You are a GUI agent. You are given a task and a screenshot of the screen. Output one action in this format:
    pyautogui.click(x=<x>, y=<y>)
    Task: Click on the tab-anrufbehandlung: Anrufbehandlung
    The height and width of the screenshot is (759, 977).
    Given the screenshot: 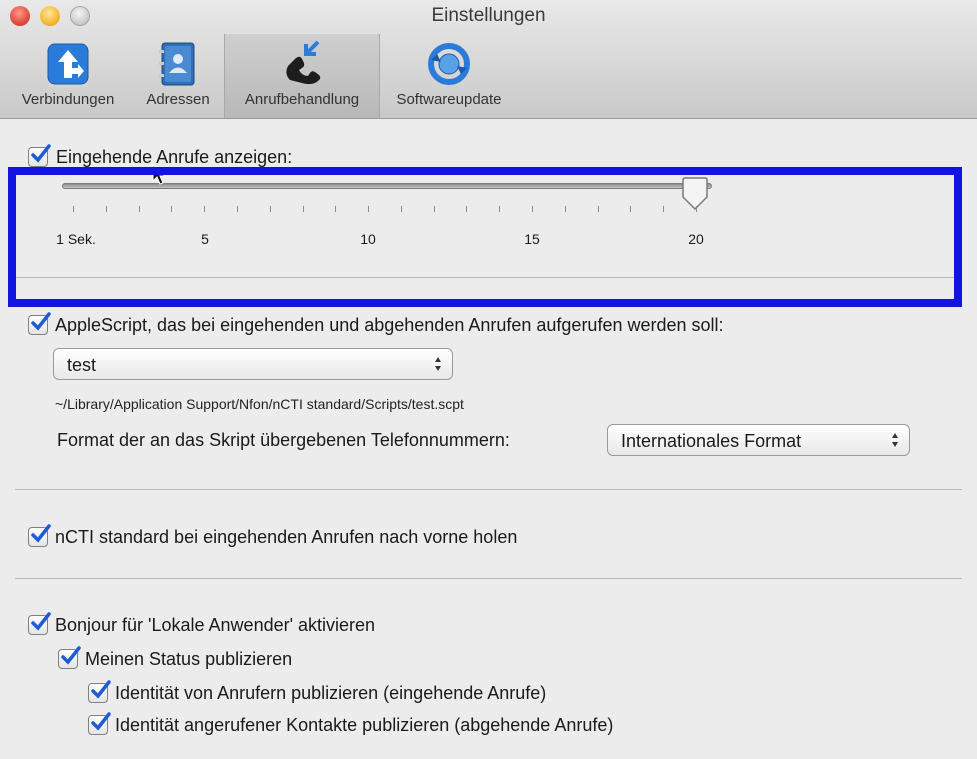 What is the action you would take?
    pyautogui.click(x=302, y=76)
    